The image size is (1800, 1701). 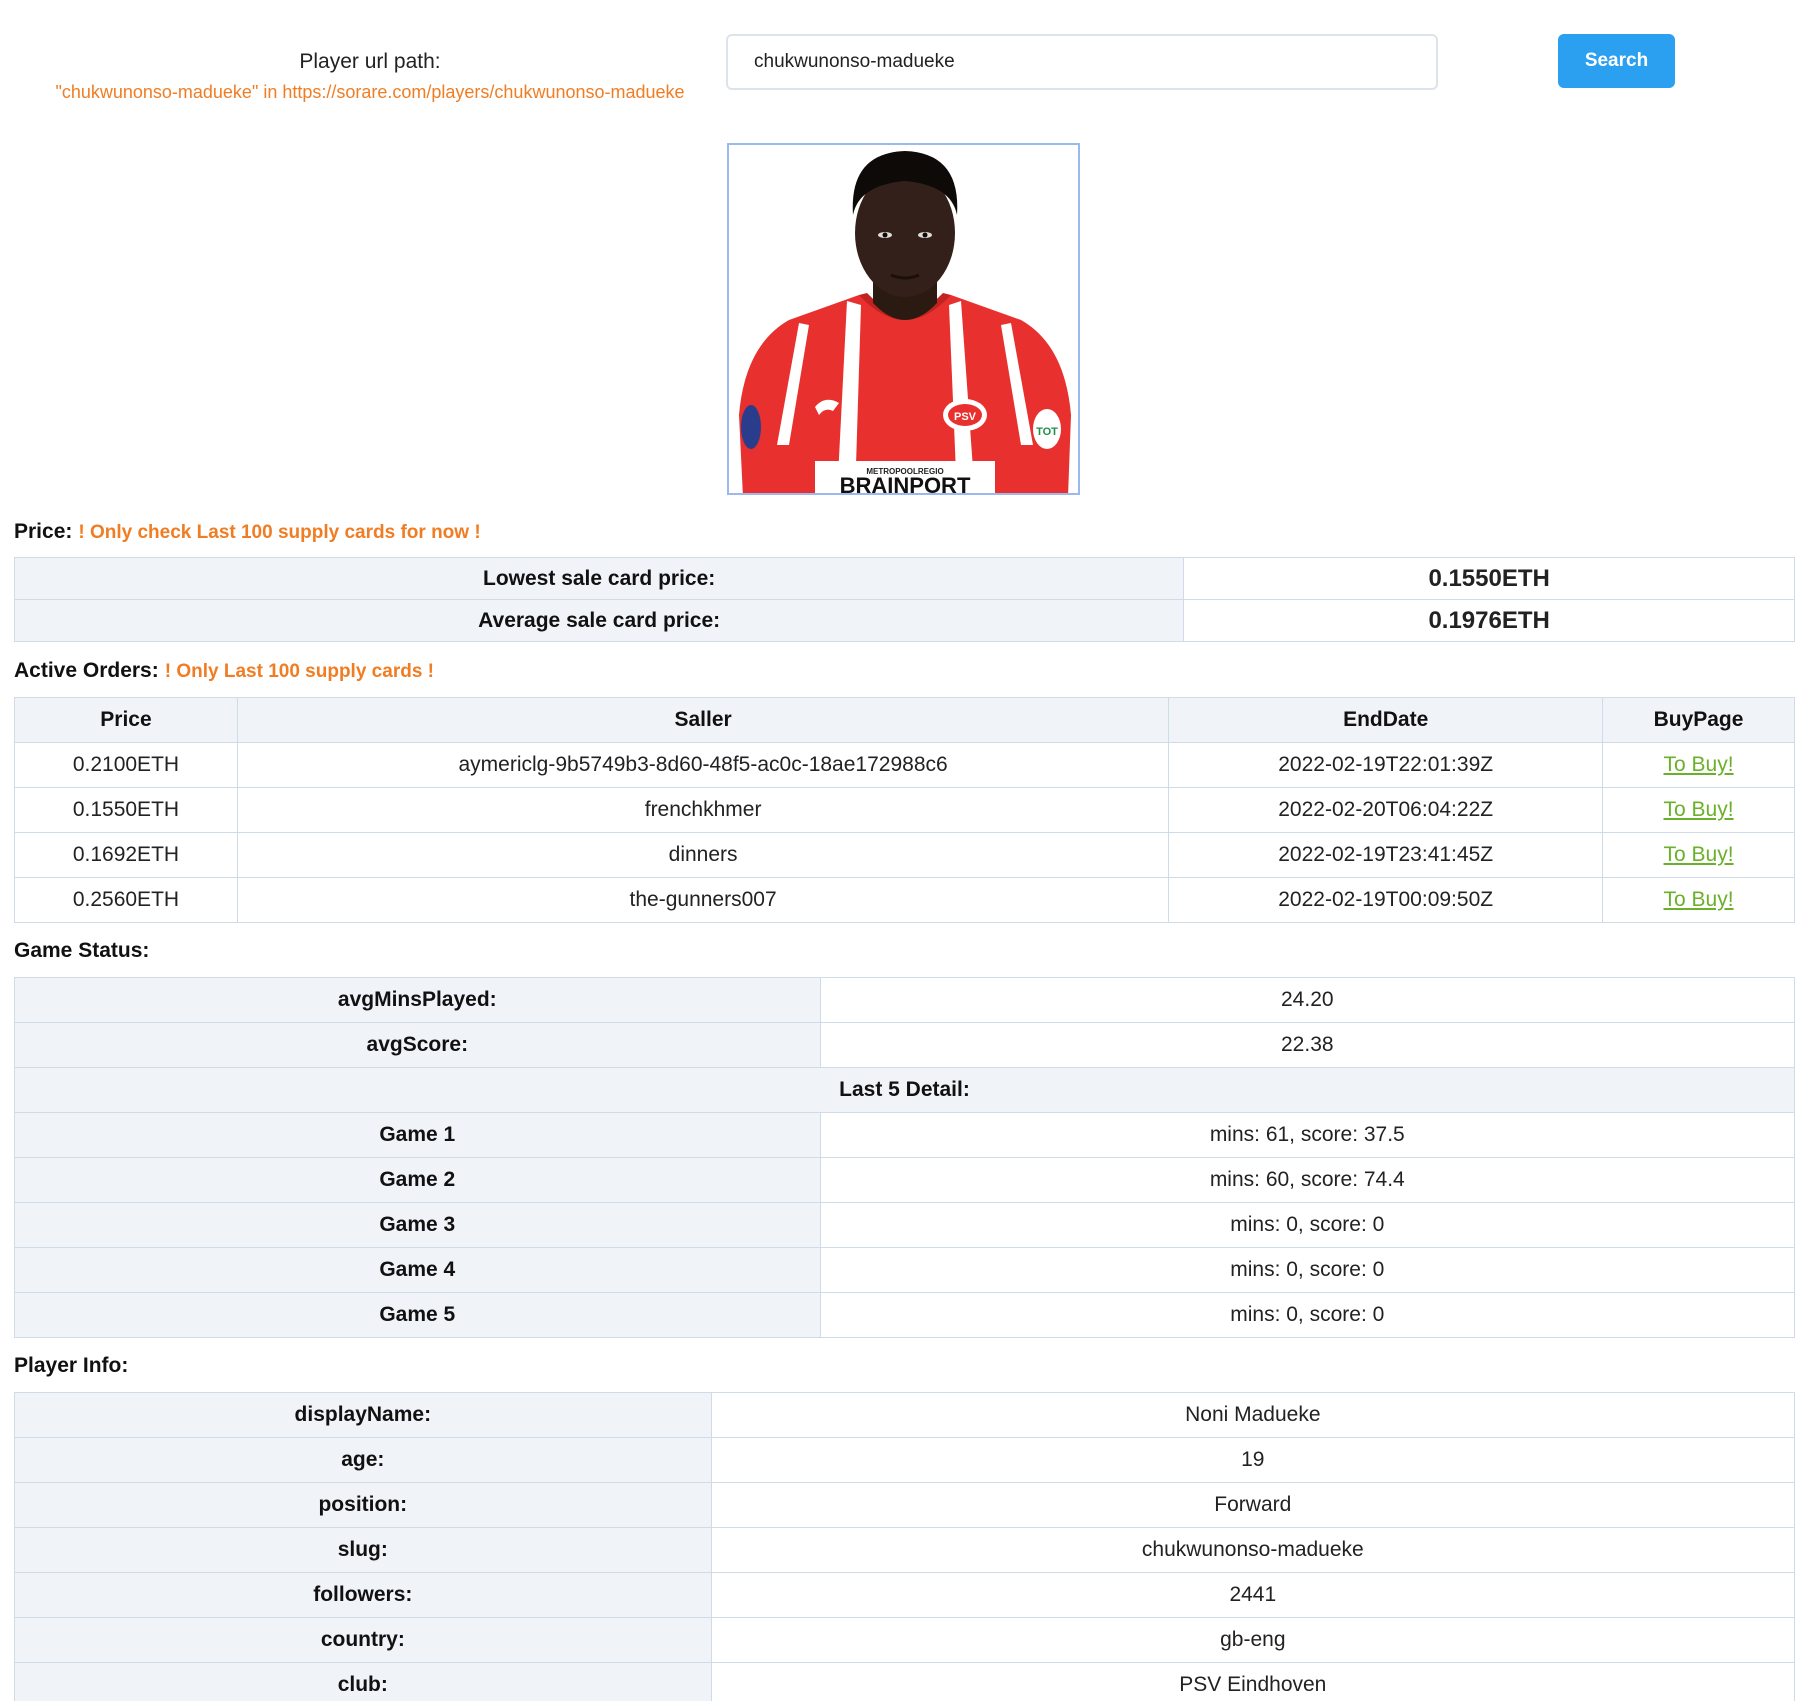 I want to click on player-photo: PSV METROPOOLREGIO BRAINPORT TOT, so click(x=903, y=319).